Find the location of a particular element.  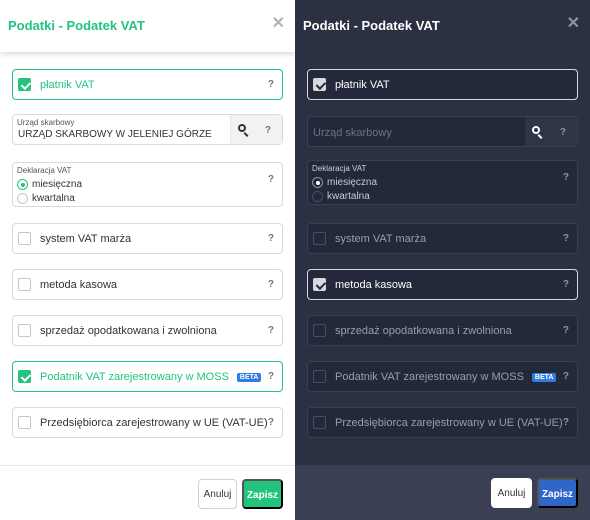

tax-office-value: URZĄD SKARBOWY W JELENIEJ GÓRZE is located at coordinates (115, 134).